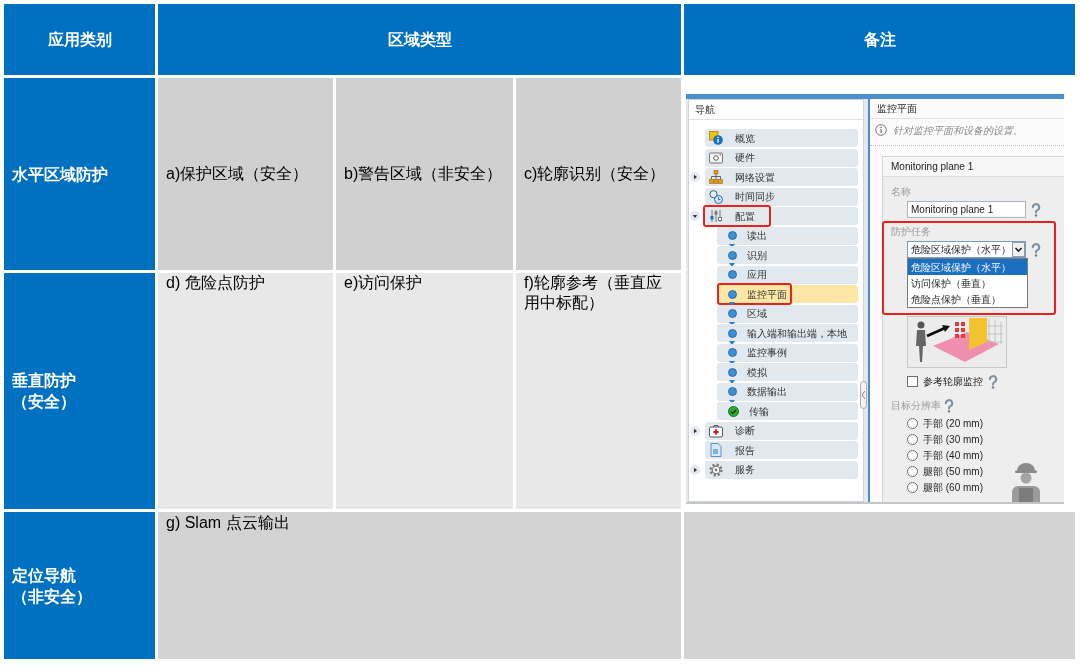 The height and width of the screenshot is (668, 1080). I want to click on sliders-icon, so click(716, 216).